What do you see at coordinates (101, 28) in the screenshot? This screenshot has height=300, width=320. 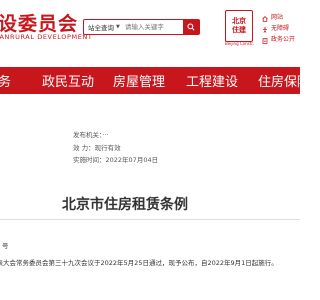 I see `search-scope-label: 站全查询` at bounding box center [101, 28].